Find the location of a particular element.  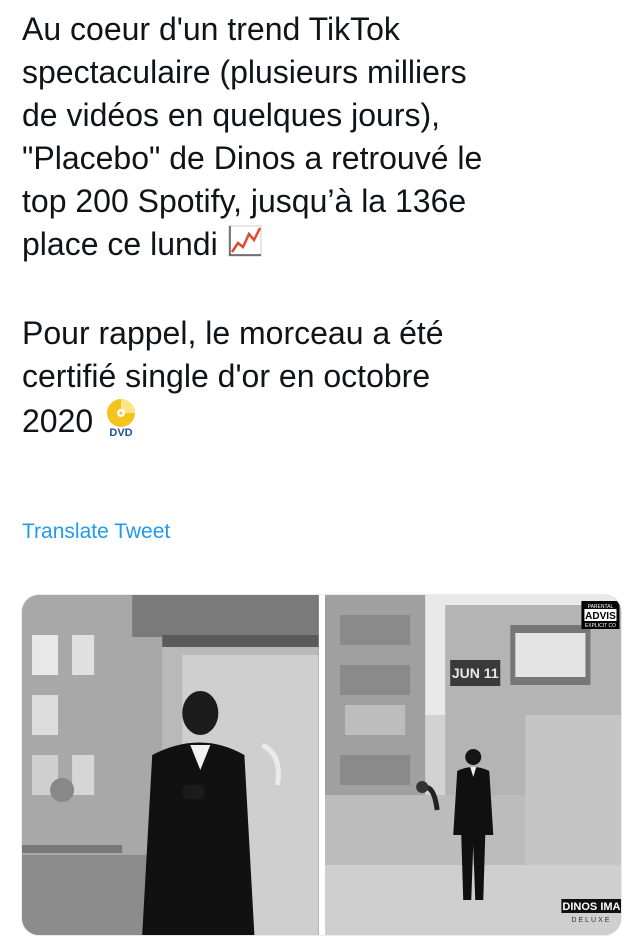

tweet-line: place ce lundi is located at coordinates (120, 244).